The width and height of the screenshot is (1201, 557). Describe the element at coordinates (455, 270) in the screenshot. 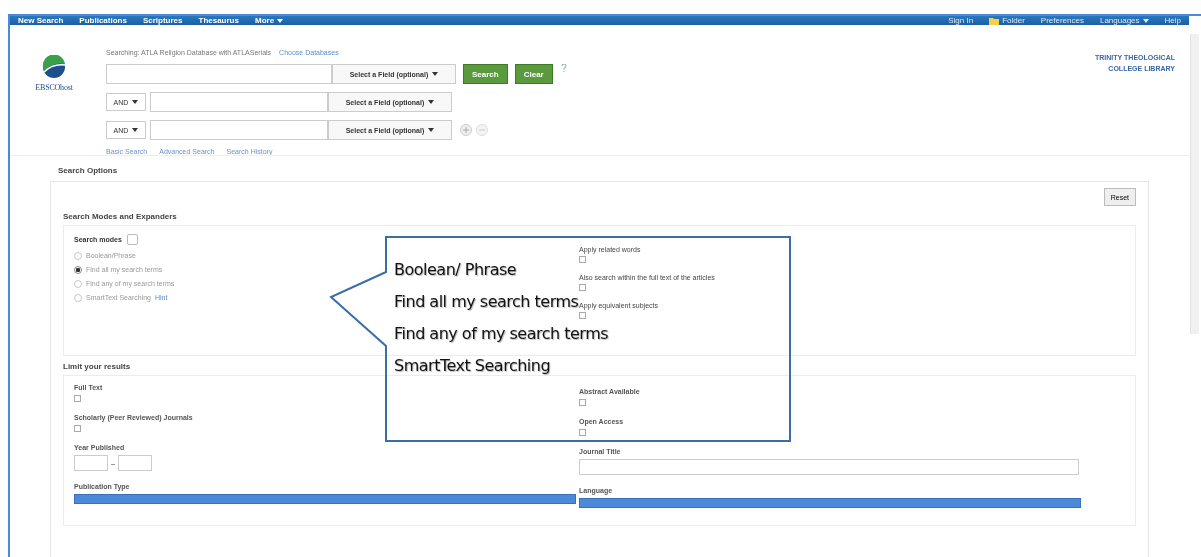

I see `callout-text: Boolean/ Phrase` at that location.